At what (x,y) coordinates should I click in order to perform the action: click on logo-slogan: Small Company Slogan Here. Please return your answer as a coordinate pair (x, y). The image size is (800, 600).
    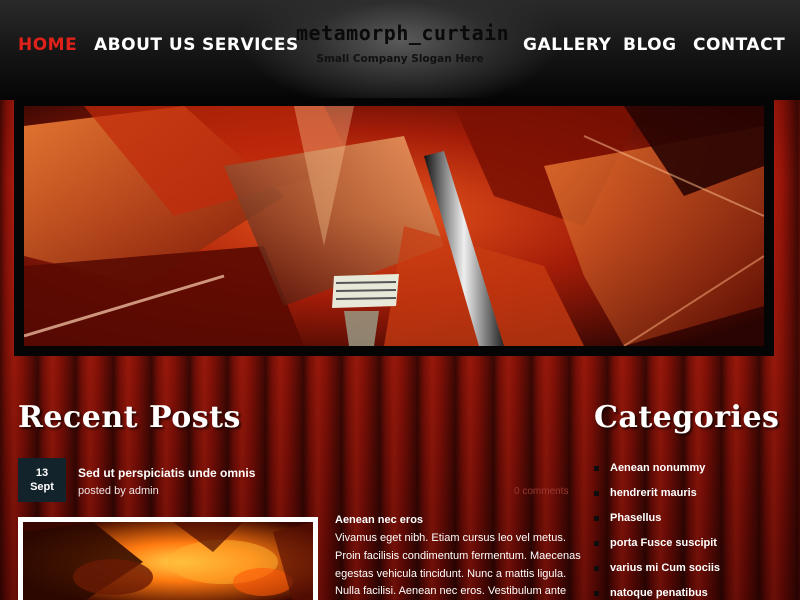
    Looking at the image, I should click on (400, 59).